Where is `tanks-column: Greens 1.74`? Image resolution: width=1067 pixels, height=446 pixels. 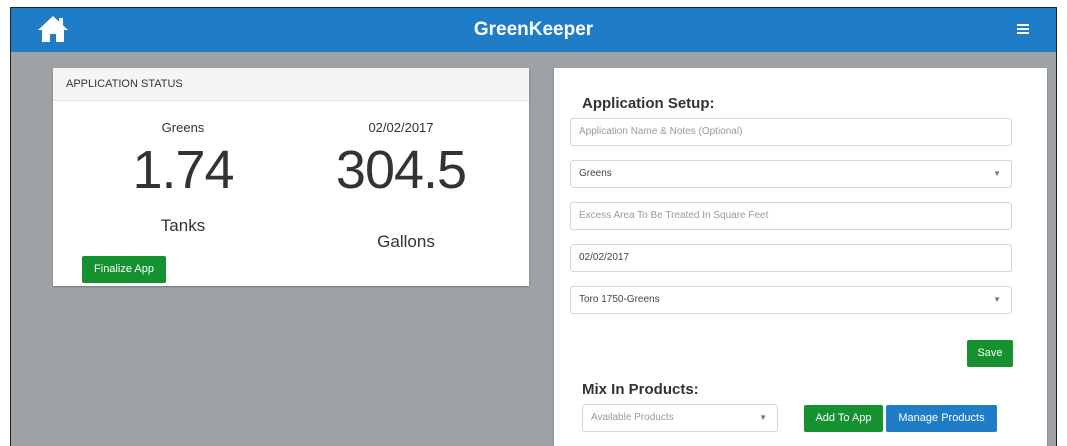
tanks-column: Greens 1.74 is located at coordinates (183, 160).